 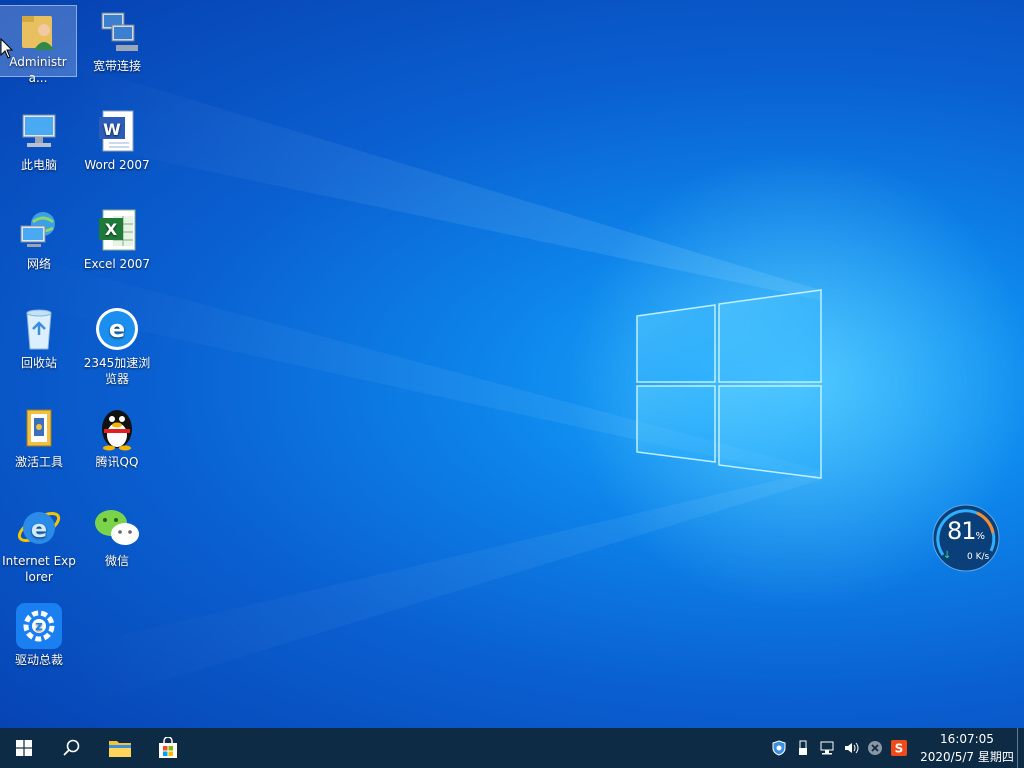 What do you see at coordinates (111, 229) in the screenshot?
I see `svg-text: X` at bounding box center [111, 229].